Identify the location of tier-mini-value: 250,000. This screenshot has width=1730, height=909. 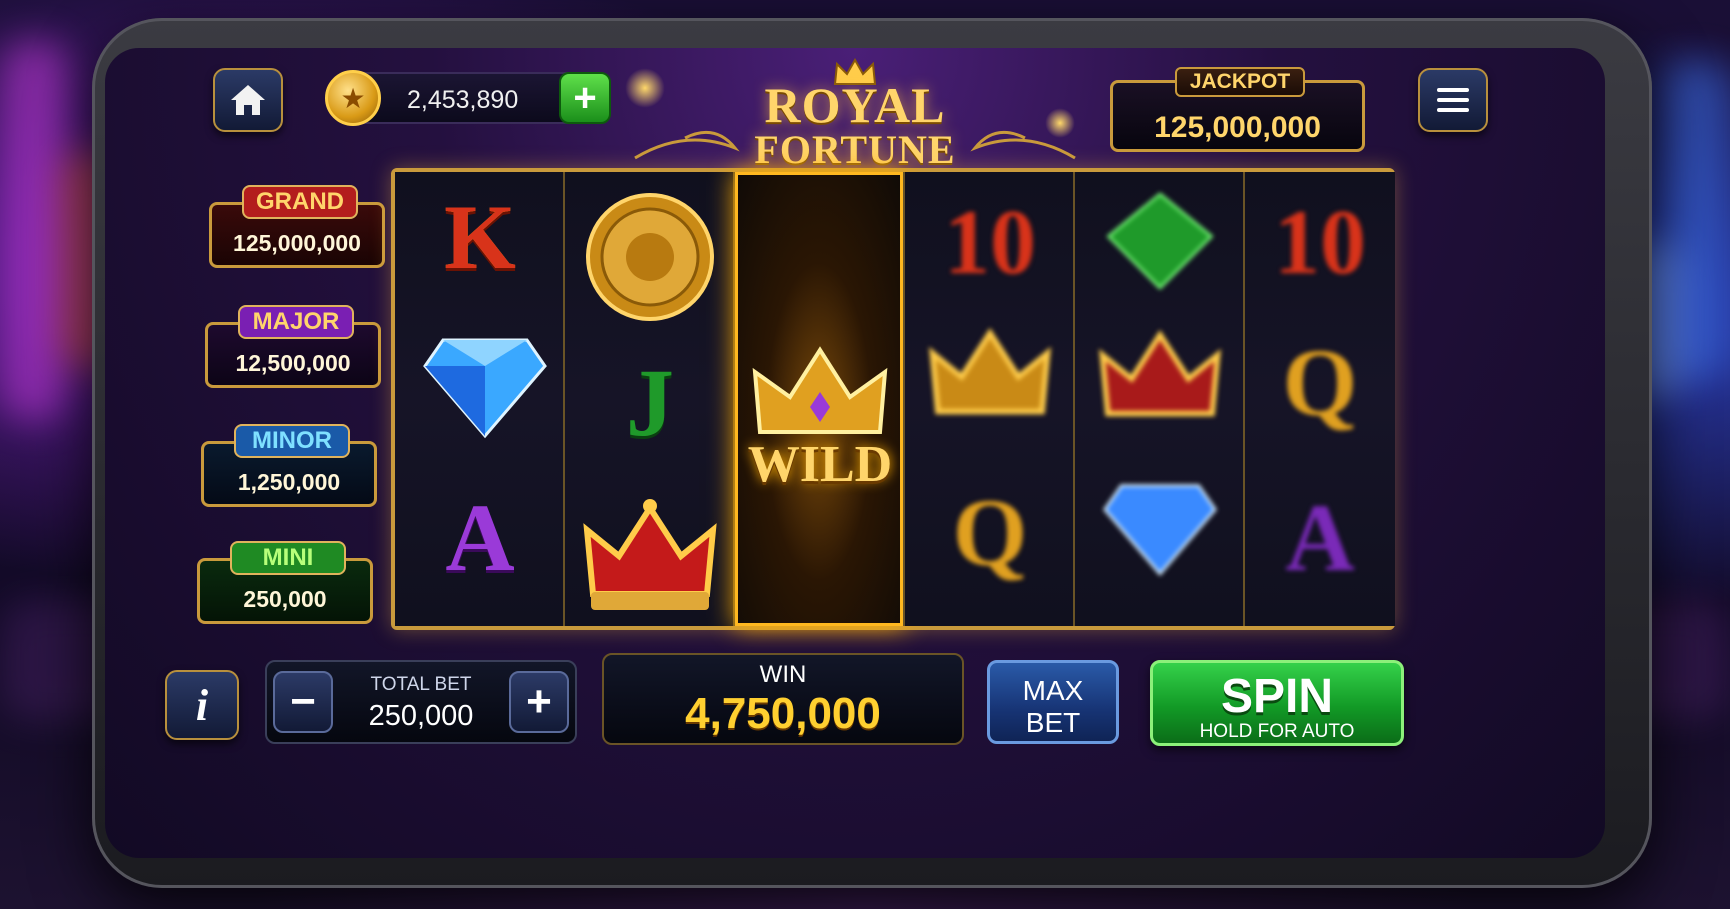
(285, 599).